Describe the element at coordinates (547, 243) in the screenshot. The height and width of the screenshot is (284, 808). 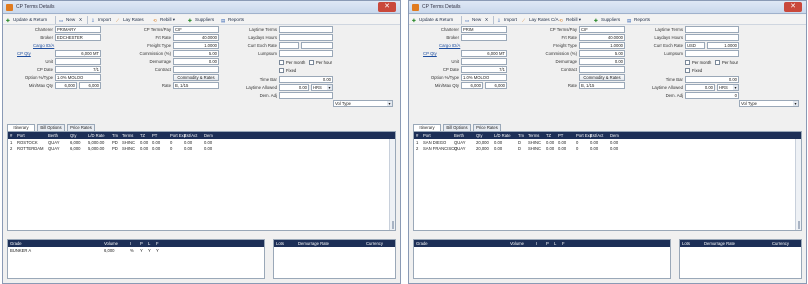
I see `table-column-header: P` at that location.